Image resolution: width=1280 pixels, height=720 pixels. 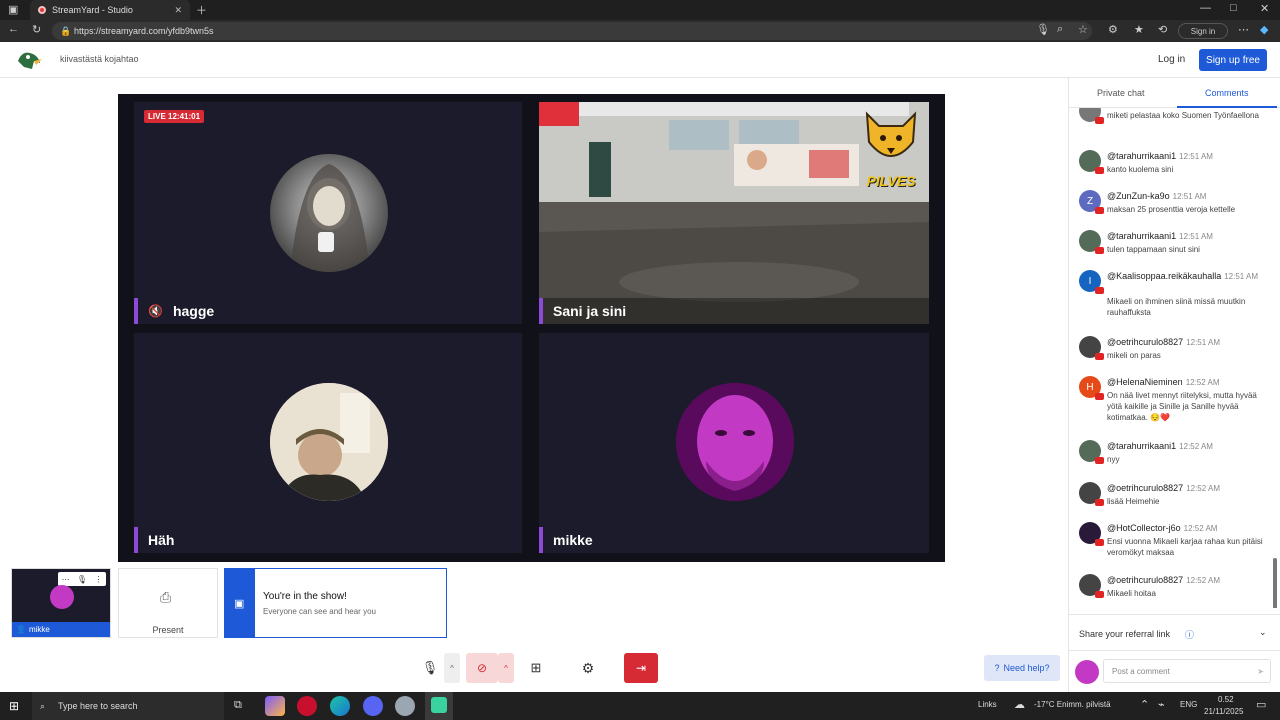 What do you see at coordinates (30, 60) in the screenshot?
I see `streamyard-logo-icon` at bounding box center [30, 60].